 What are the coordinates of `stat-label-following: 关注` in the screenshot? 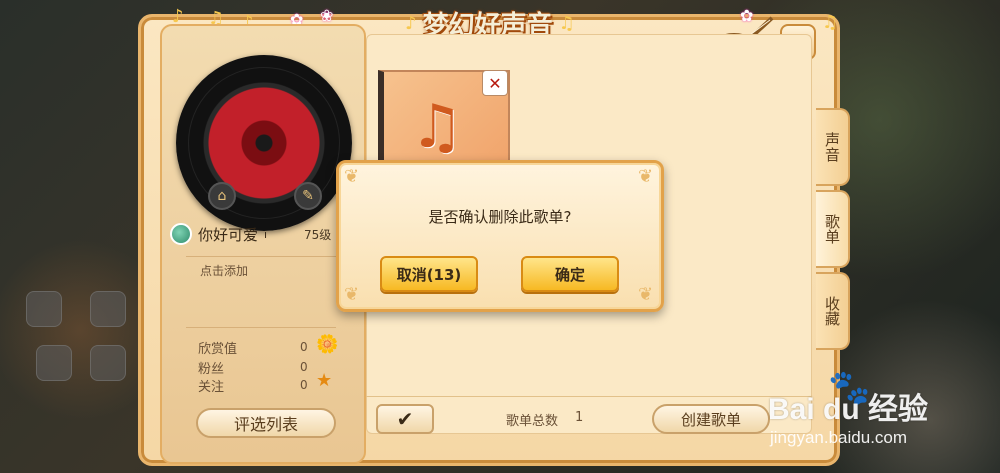 It's located at (211, 387).